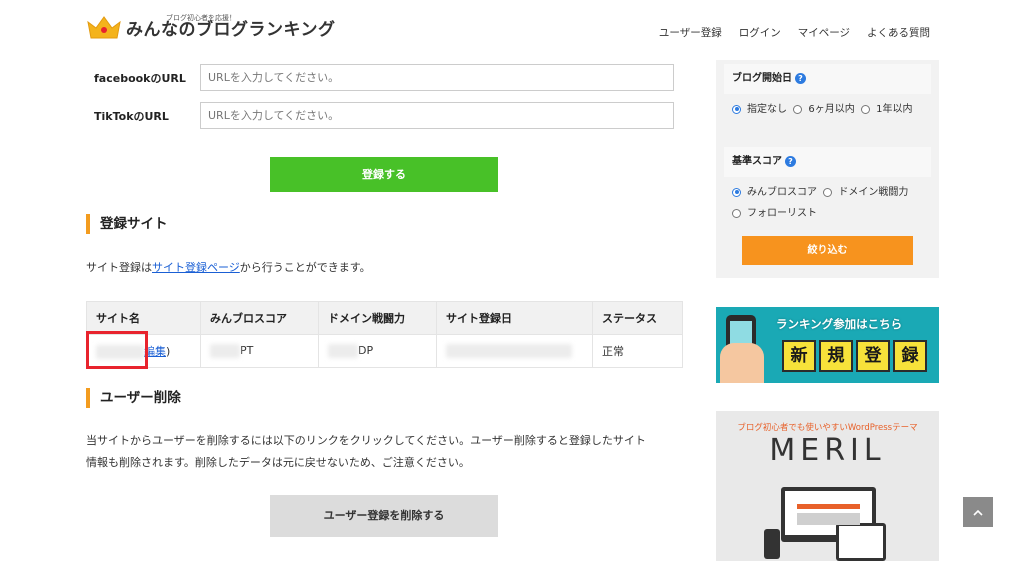  I want to click on edit-link: 編集, so click(155, 351).